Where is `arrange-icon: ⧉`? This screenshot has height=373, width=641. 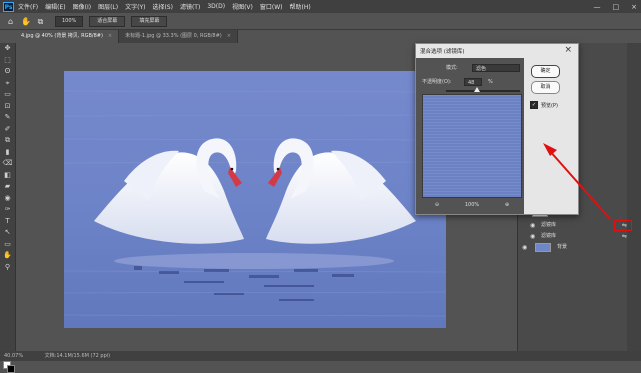 arrange-icon: ⧉ is located at coordinates (40, 21).